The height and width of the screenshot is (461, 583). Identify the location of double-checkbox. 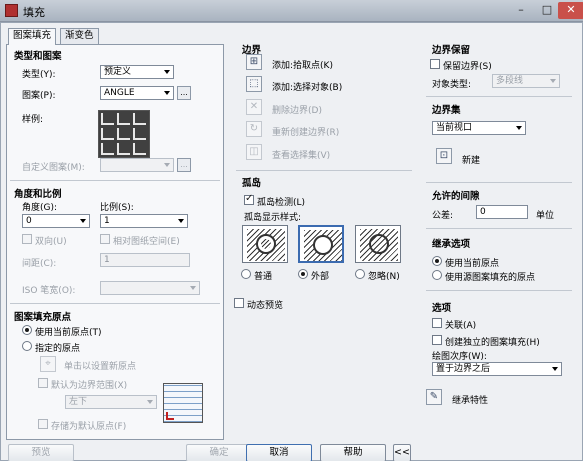
(27, 239).